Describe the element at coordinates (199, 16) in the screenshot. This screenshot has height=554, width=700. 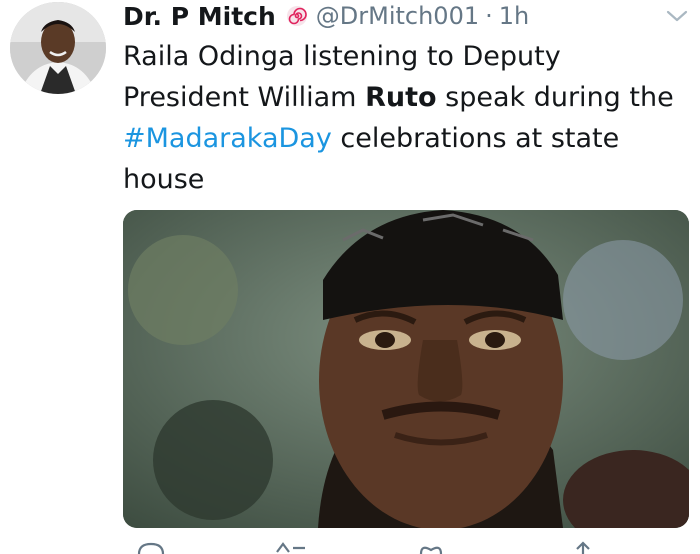
I see `author-name: Dr. P Mitch` at that location.